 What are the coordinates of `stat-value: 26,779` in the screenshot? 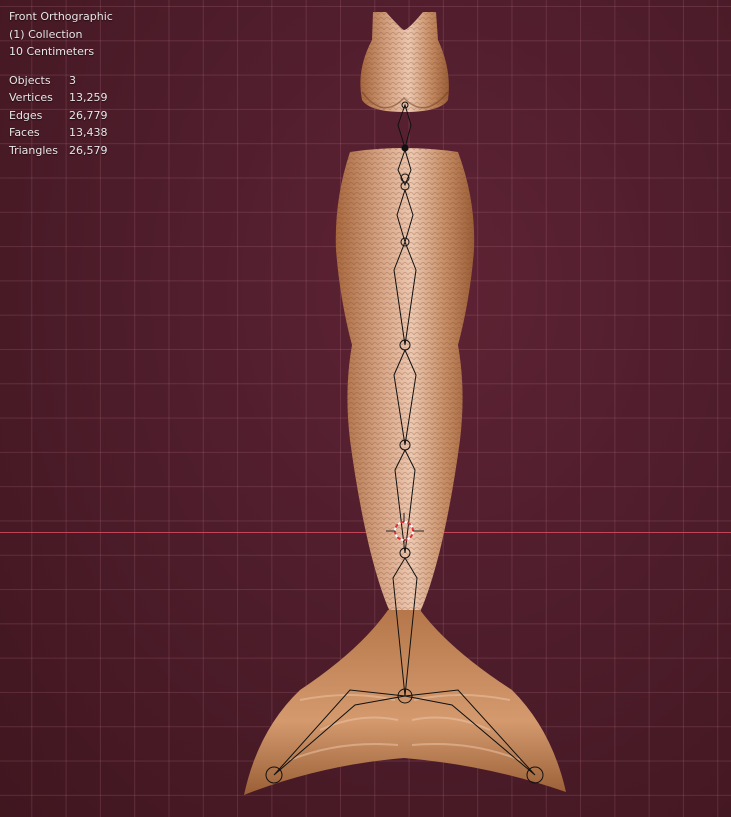 It's located at (88, 115).